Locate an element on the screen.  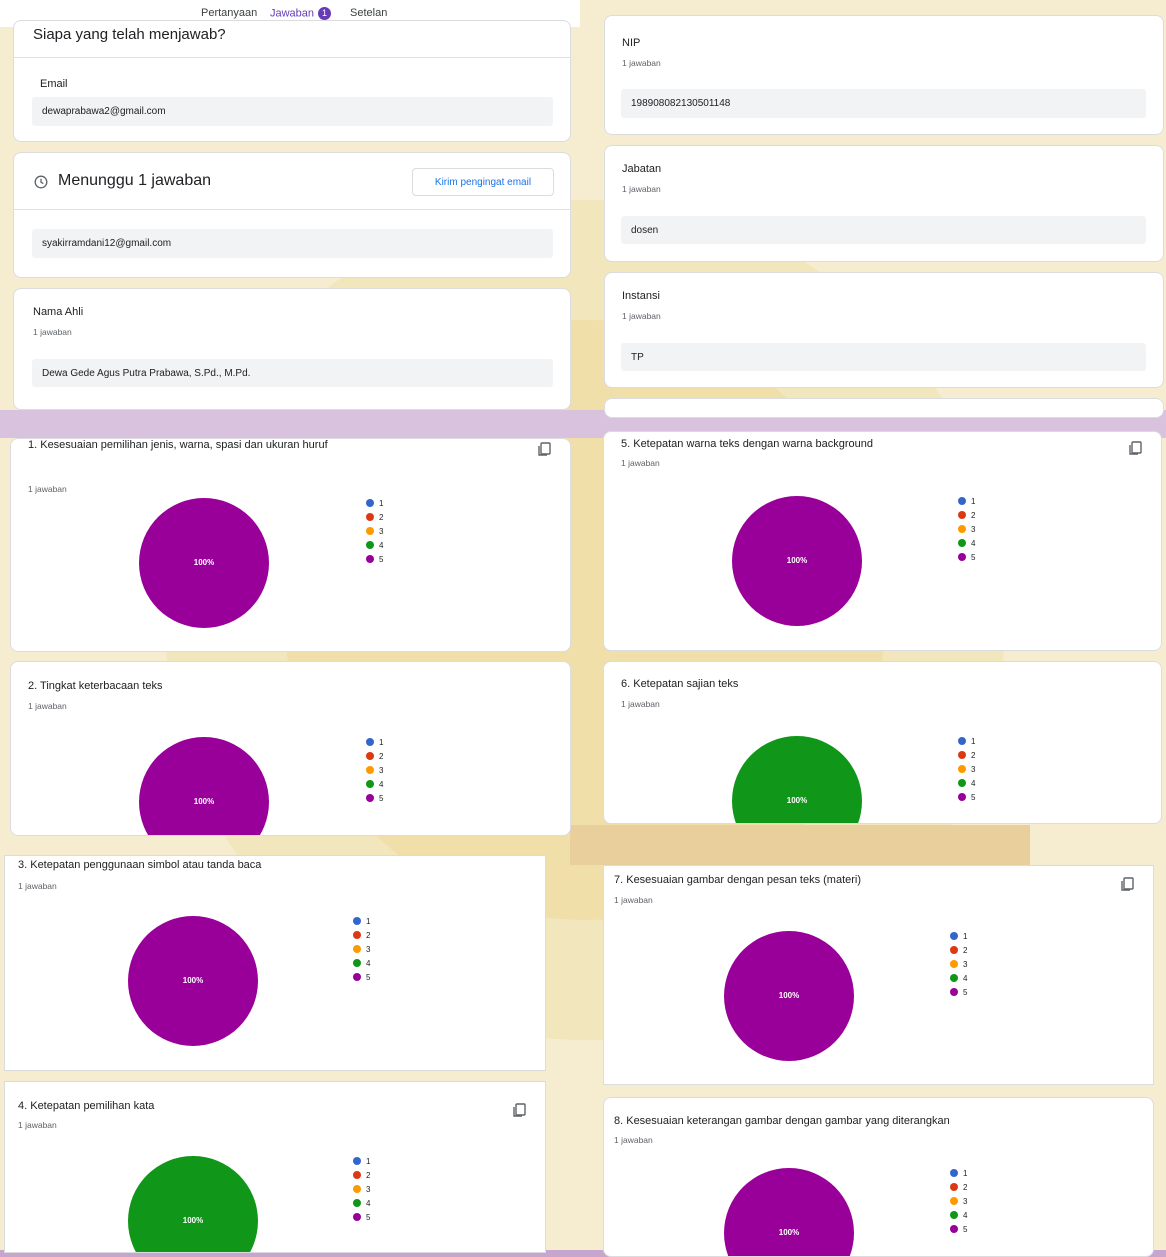
tab-responses: Jawaban 1 is located at coordinates (301, 13).